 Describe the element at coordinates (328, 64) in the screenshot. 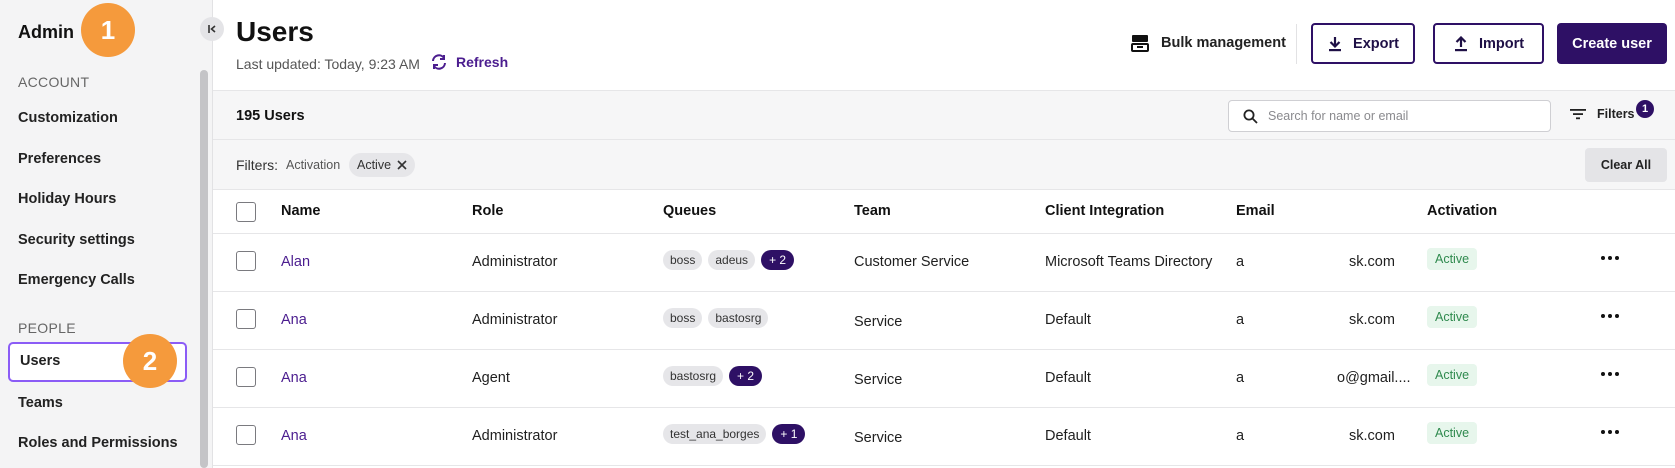

I see `last-updated: Last updated: Today, 9:23 AM` at that location.